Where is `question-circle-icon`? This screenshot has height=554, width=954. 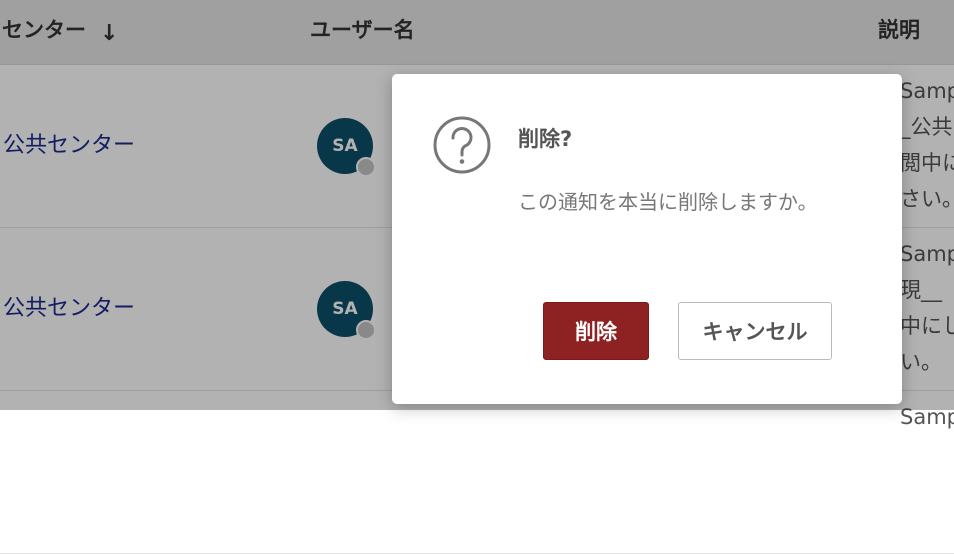 question-circle-icon is located at coordinates (462, 145).